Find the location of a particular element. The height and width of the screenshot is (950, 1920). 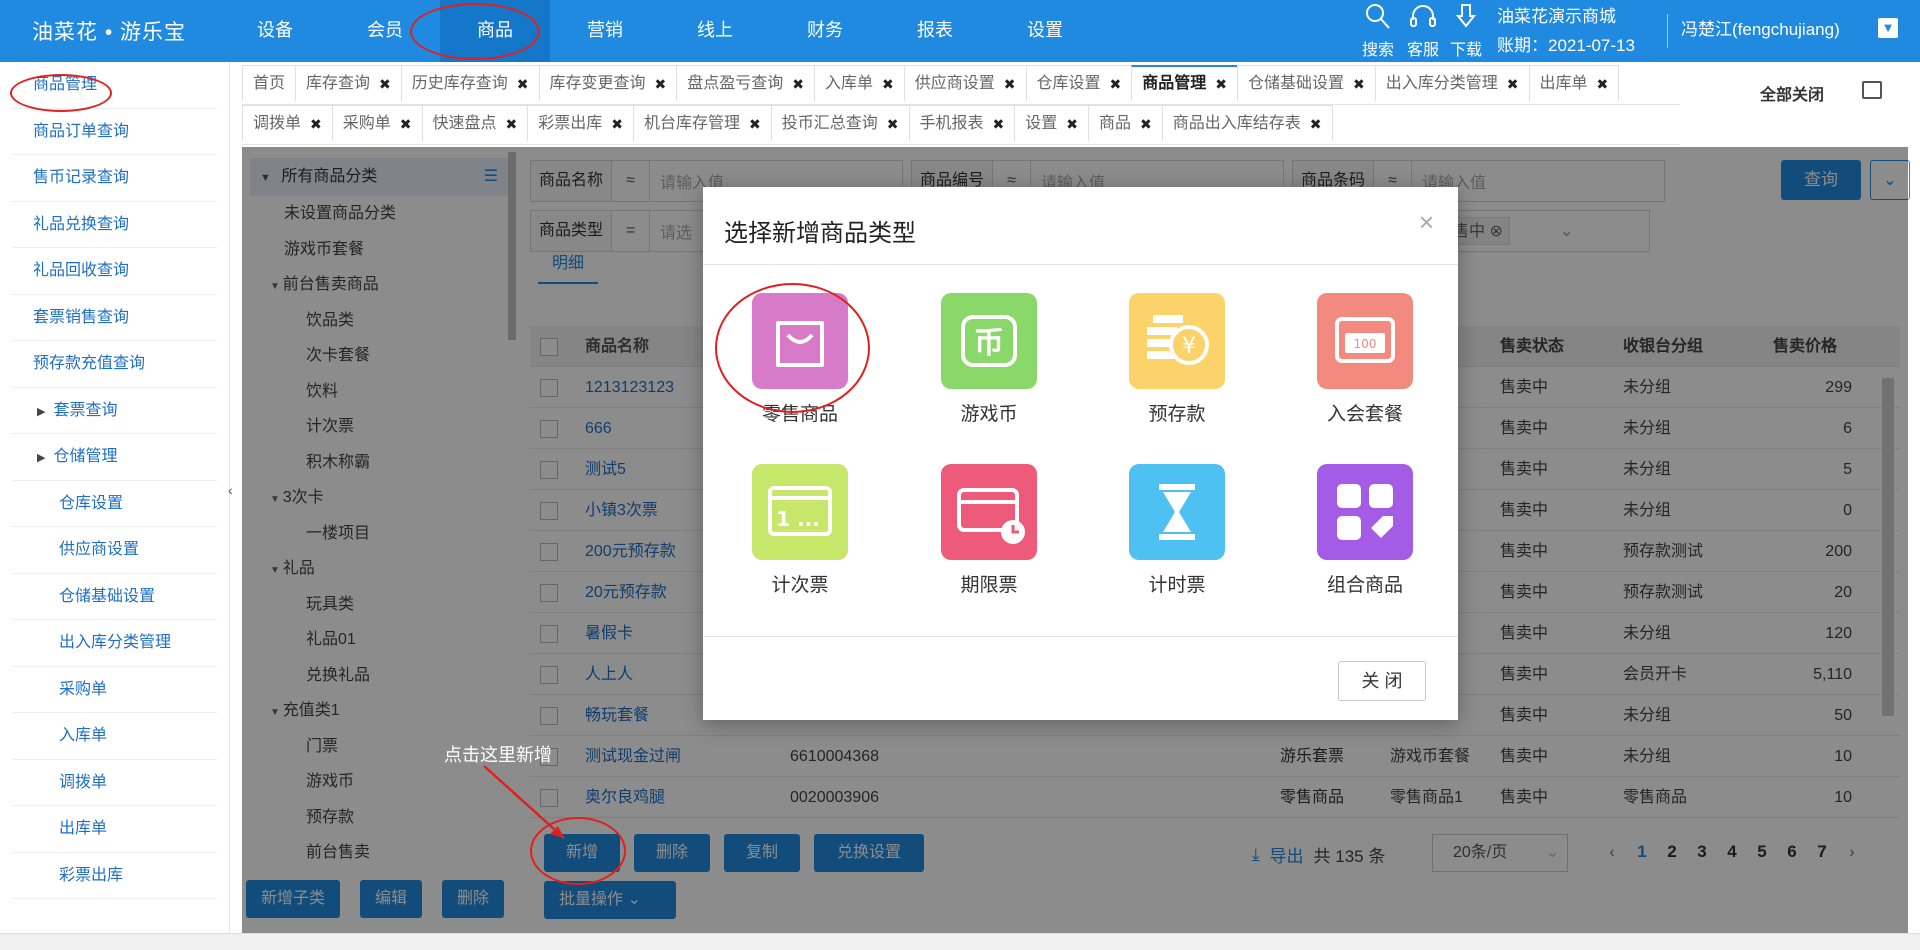

page-tab: 历史库存查询 ✖ is located at coordinates (470, 83).